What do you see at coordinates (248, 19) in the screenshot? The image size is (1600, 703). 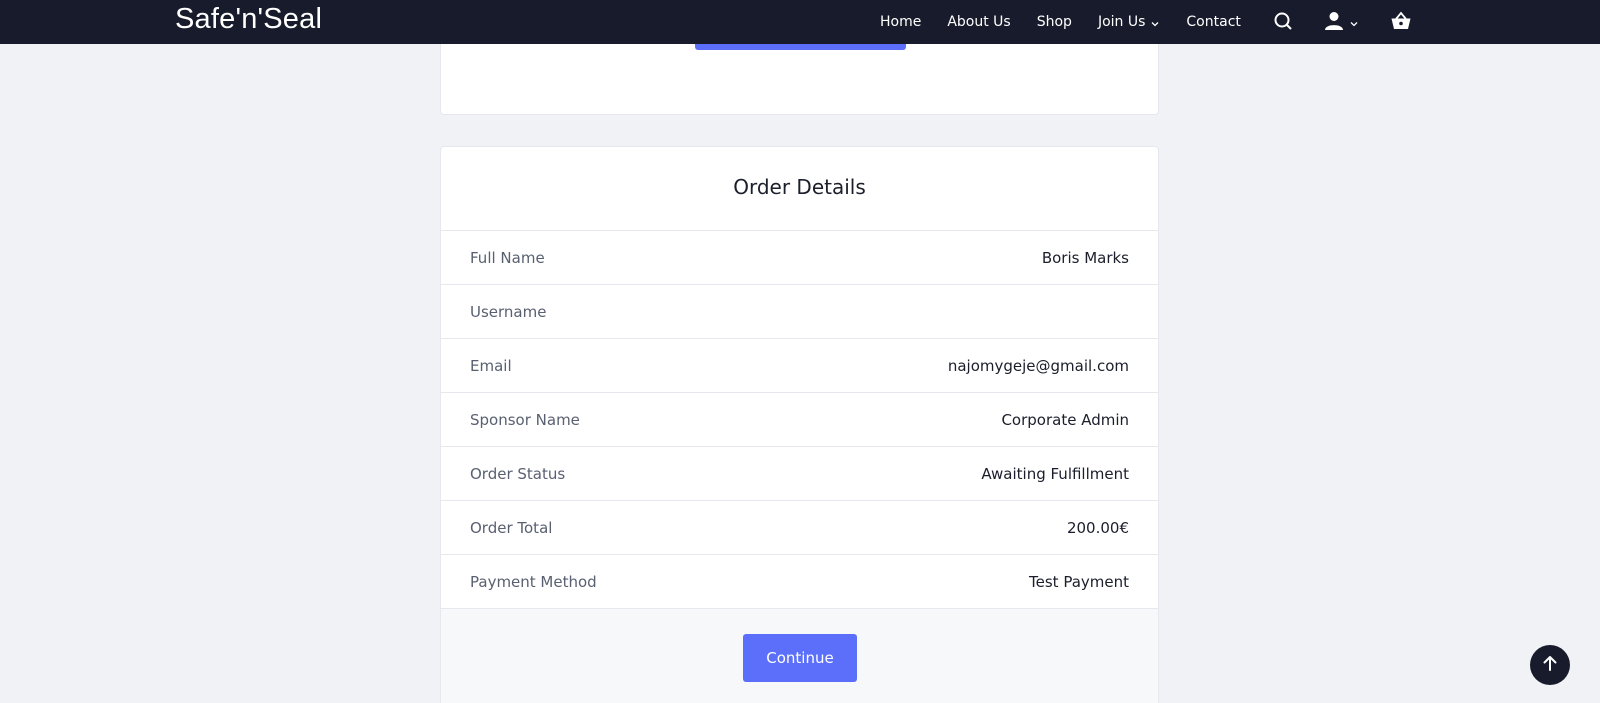 I see `brand-logo: Safe'n'Seal` at bounding box center [248, 19].